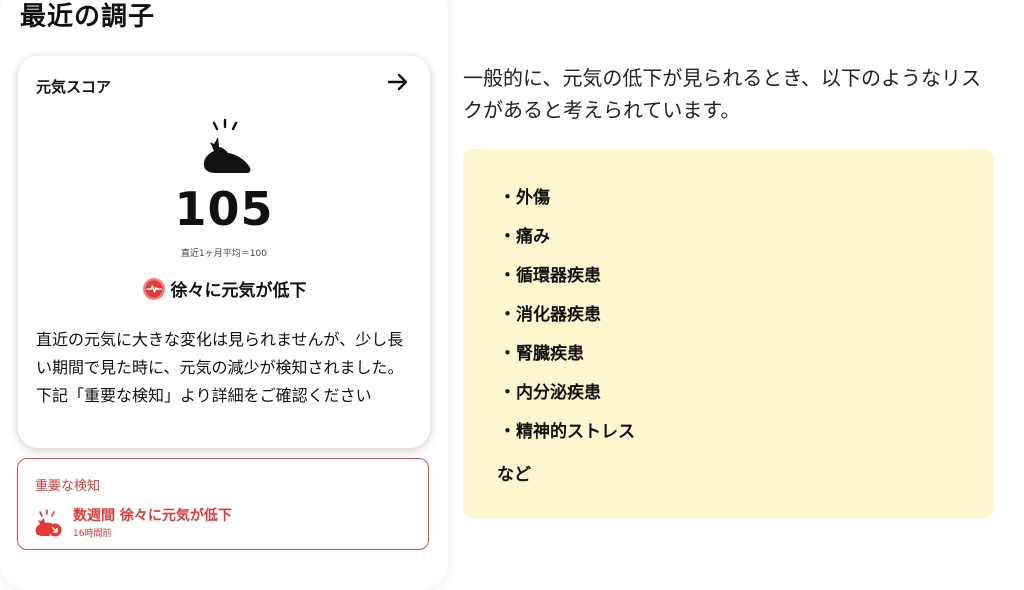 The height and width of the screenshot is (590, 1024). Describe the element at coordinates (398, 82) in the screenshot. I see `arrow-right-icon` at that location.